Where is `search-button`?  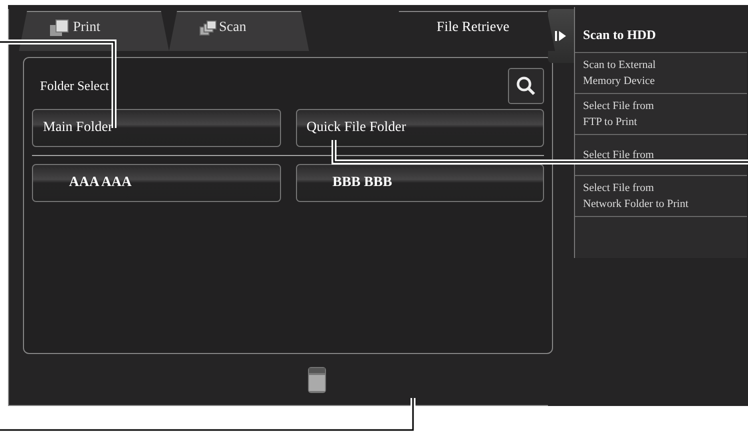
search-button is located at coordinates (526, 86).